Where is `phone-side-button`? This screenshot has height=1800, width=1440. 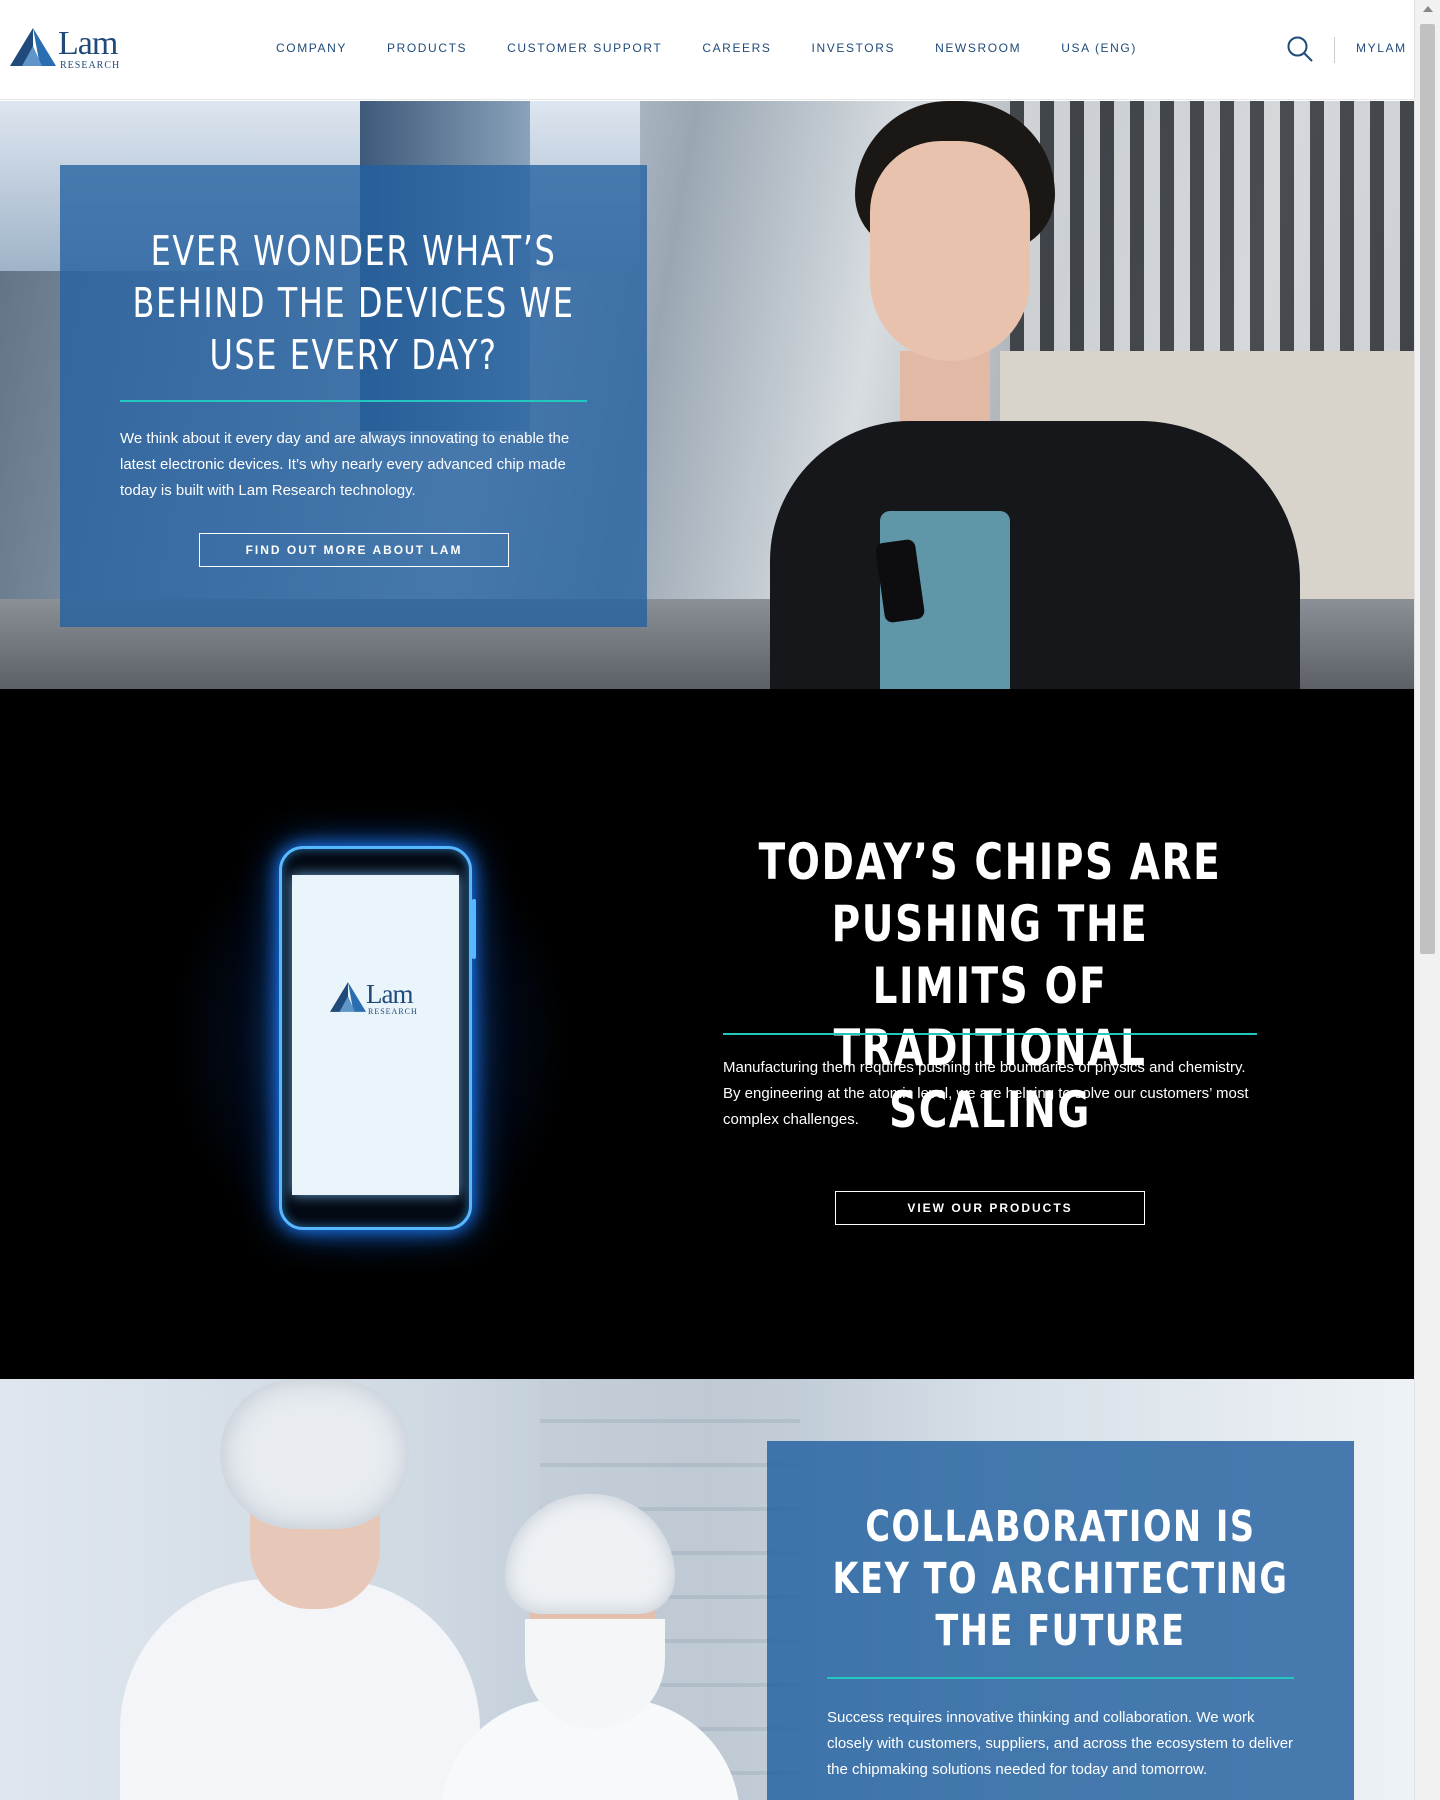
phone-side-button is located at coordinates (474, 929).